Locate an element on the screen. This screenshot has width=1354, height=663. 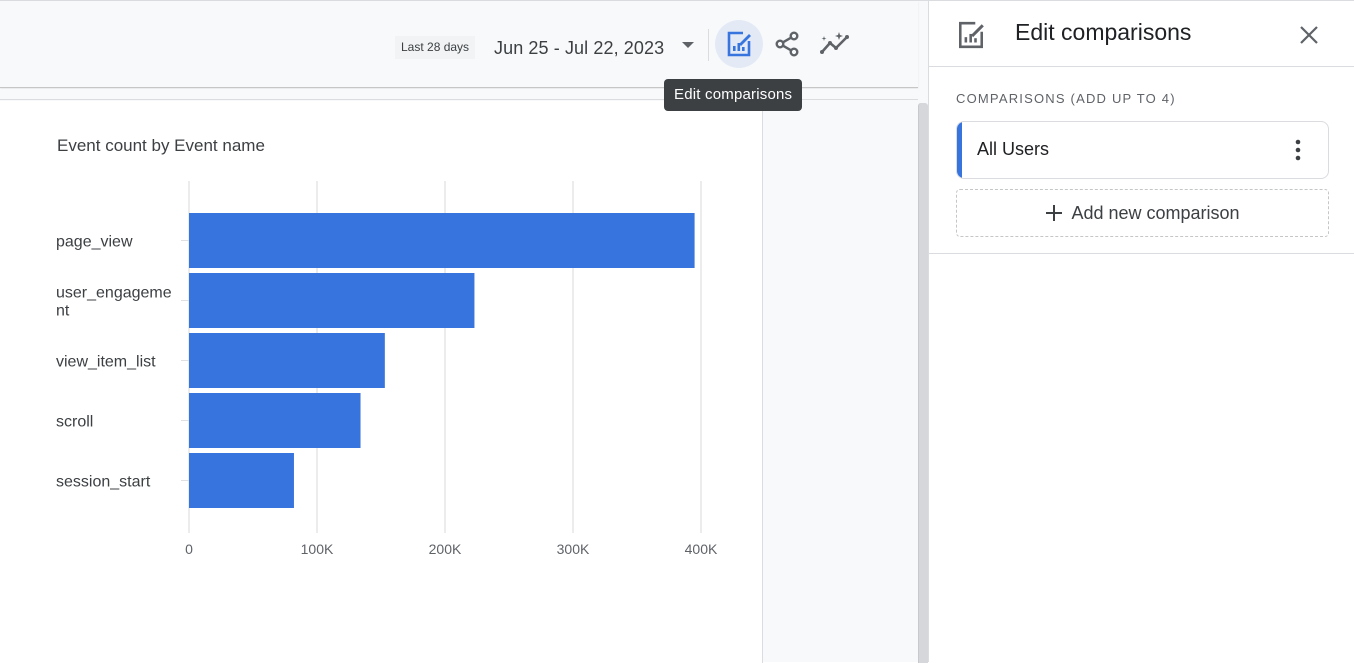
report-header: Last 28 days Jun 25 - Jul 22, 2023 is located at coordinates (459, 44).